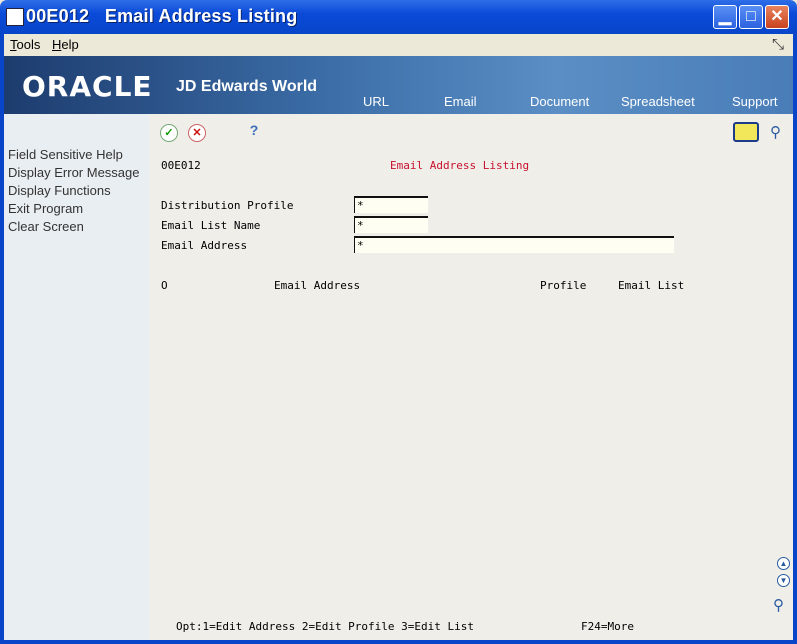  What do you see at coordinates (460, 101) in the screenshot?
I see `banner-link-email: Email` at bounding box center [460, 101].